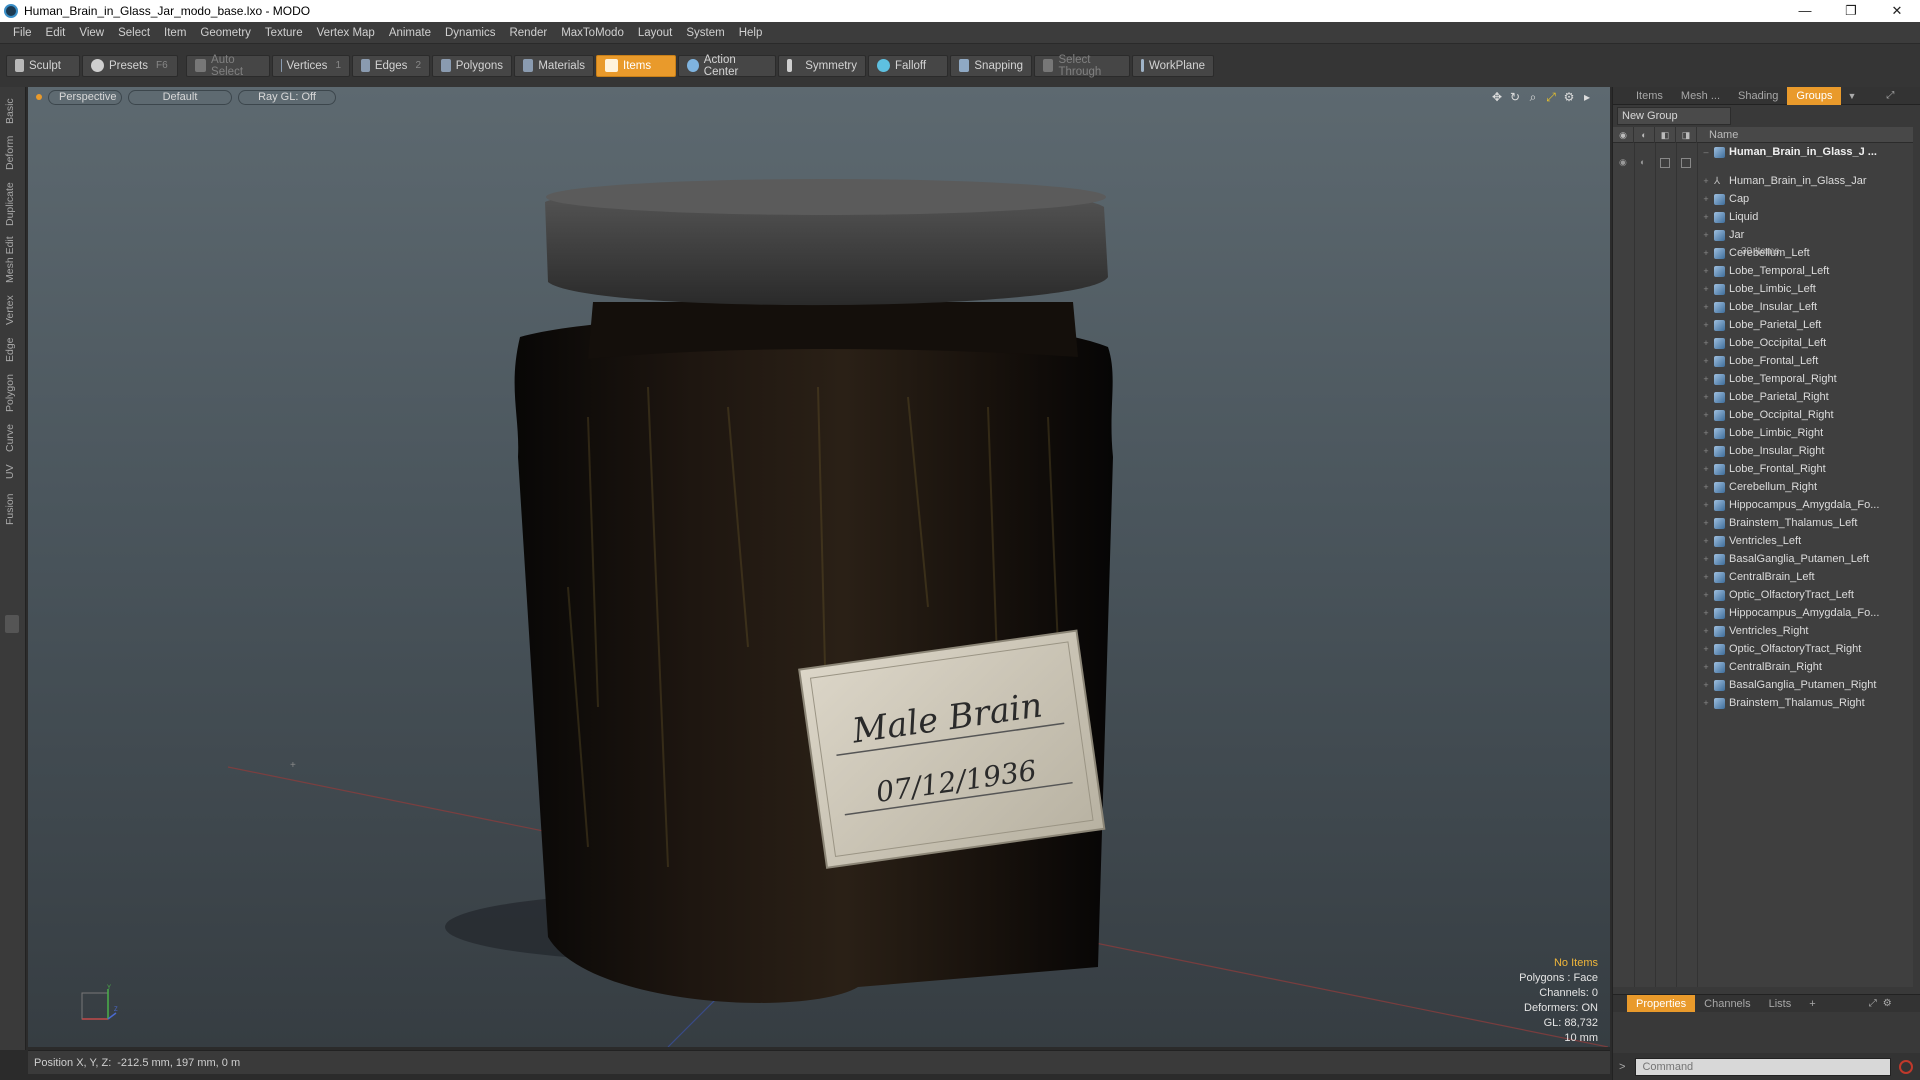  I want to click on tab-fusion: Fusion, so click(13, 509).